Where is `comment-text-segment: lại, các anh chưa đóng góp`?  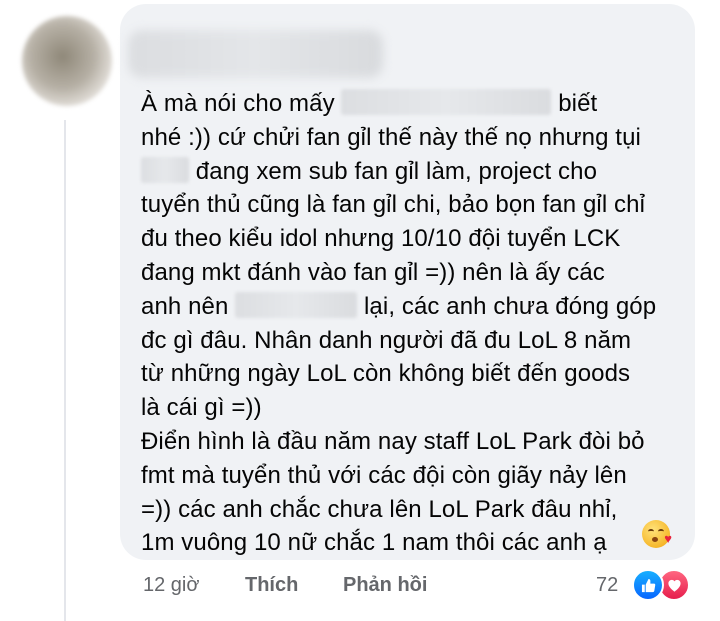
comment-text-segment: lại, các anh chưa đóng góp is located at coordinates (507, 306).